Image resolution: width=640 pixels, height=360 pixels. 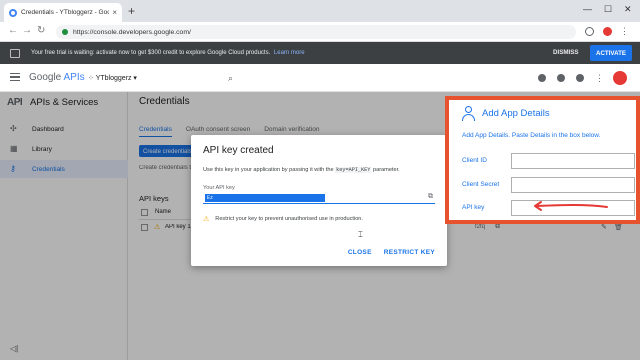 What do you see at coordinates (219, 188) in the screenshot?
I see `api-key-label: Your API key` at bounding box center [219, 188].